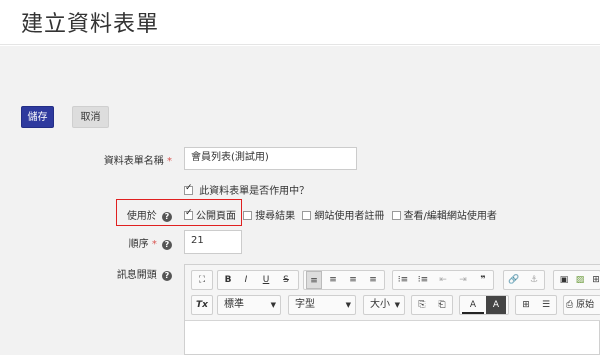 The width and height of the screenshot is (600, 355). I want to click on maximize-icon: ⛶, so click(202, 280).